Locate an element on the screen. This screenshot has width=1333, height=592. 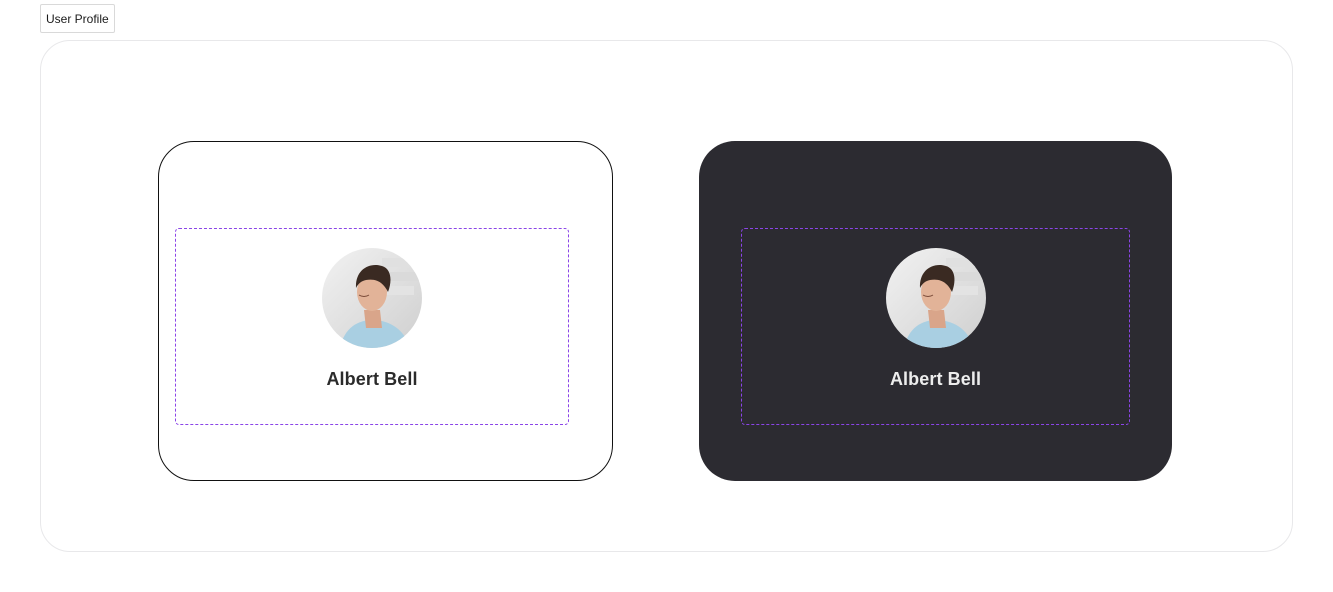
light-profile-block: Albert Bell is located at coordinates (372, 326).